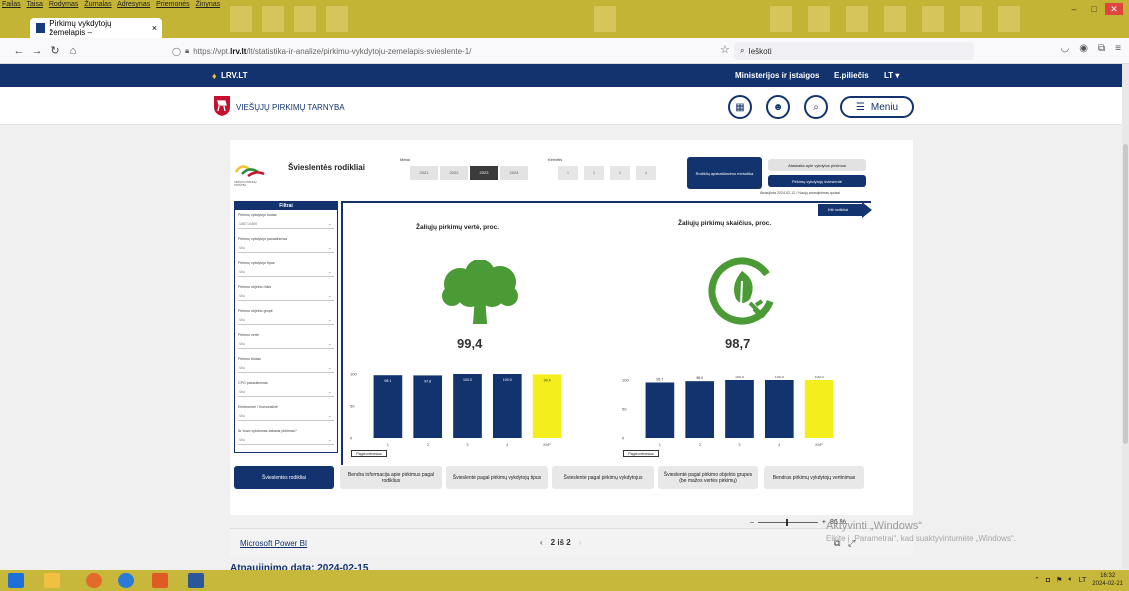 This screenshot has height=591, width=1129. Describe the element at coordinates (851, 75) in the screenshot. I see `link-e-citizen: E.piliečis` at that location.